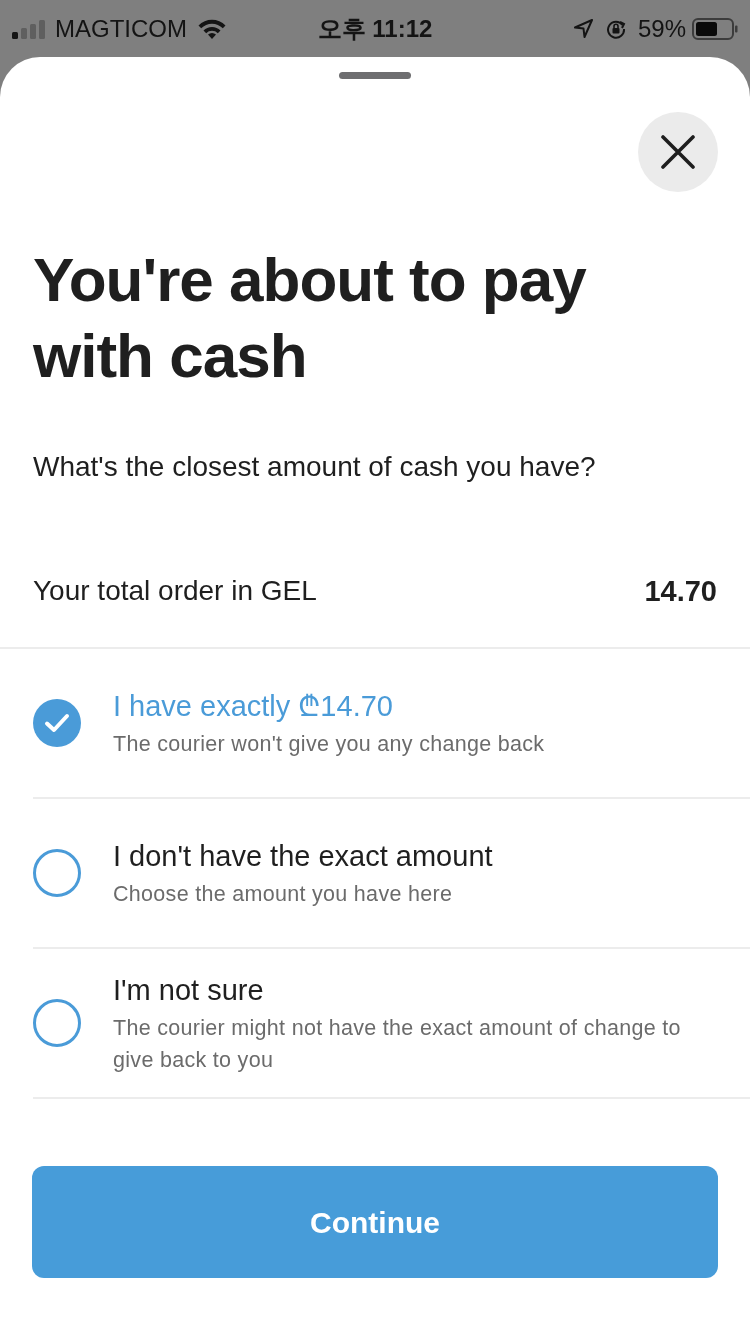  I want to click on clock-time: 오후 11:12, so click(375, 28).